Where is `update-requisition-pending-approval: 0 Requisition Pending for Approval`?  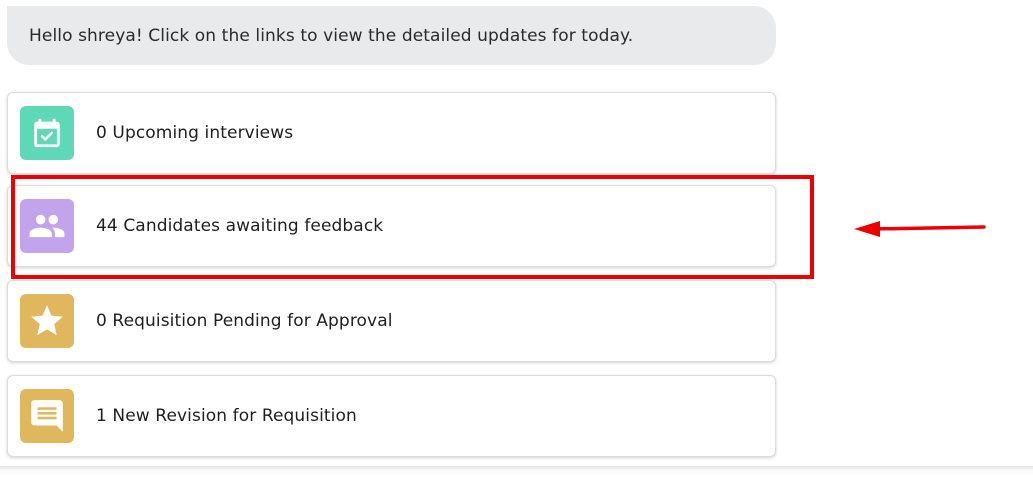 update-requisition-pending-approval: 0 Requisition Pending for Approval is located at coordinates (391, 321).